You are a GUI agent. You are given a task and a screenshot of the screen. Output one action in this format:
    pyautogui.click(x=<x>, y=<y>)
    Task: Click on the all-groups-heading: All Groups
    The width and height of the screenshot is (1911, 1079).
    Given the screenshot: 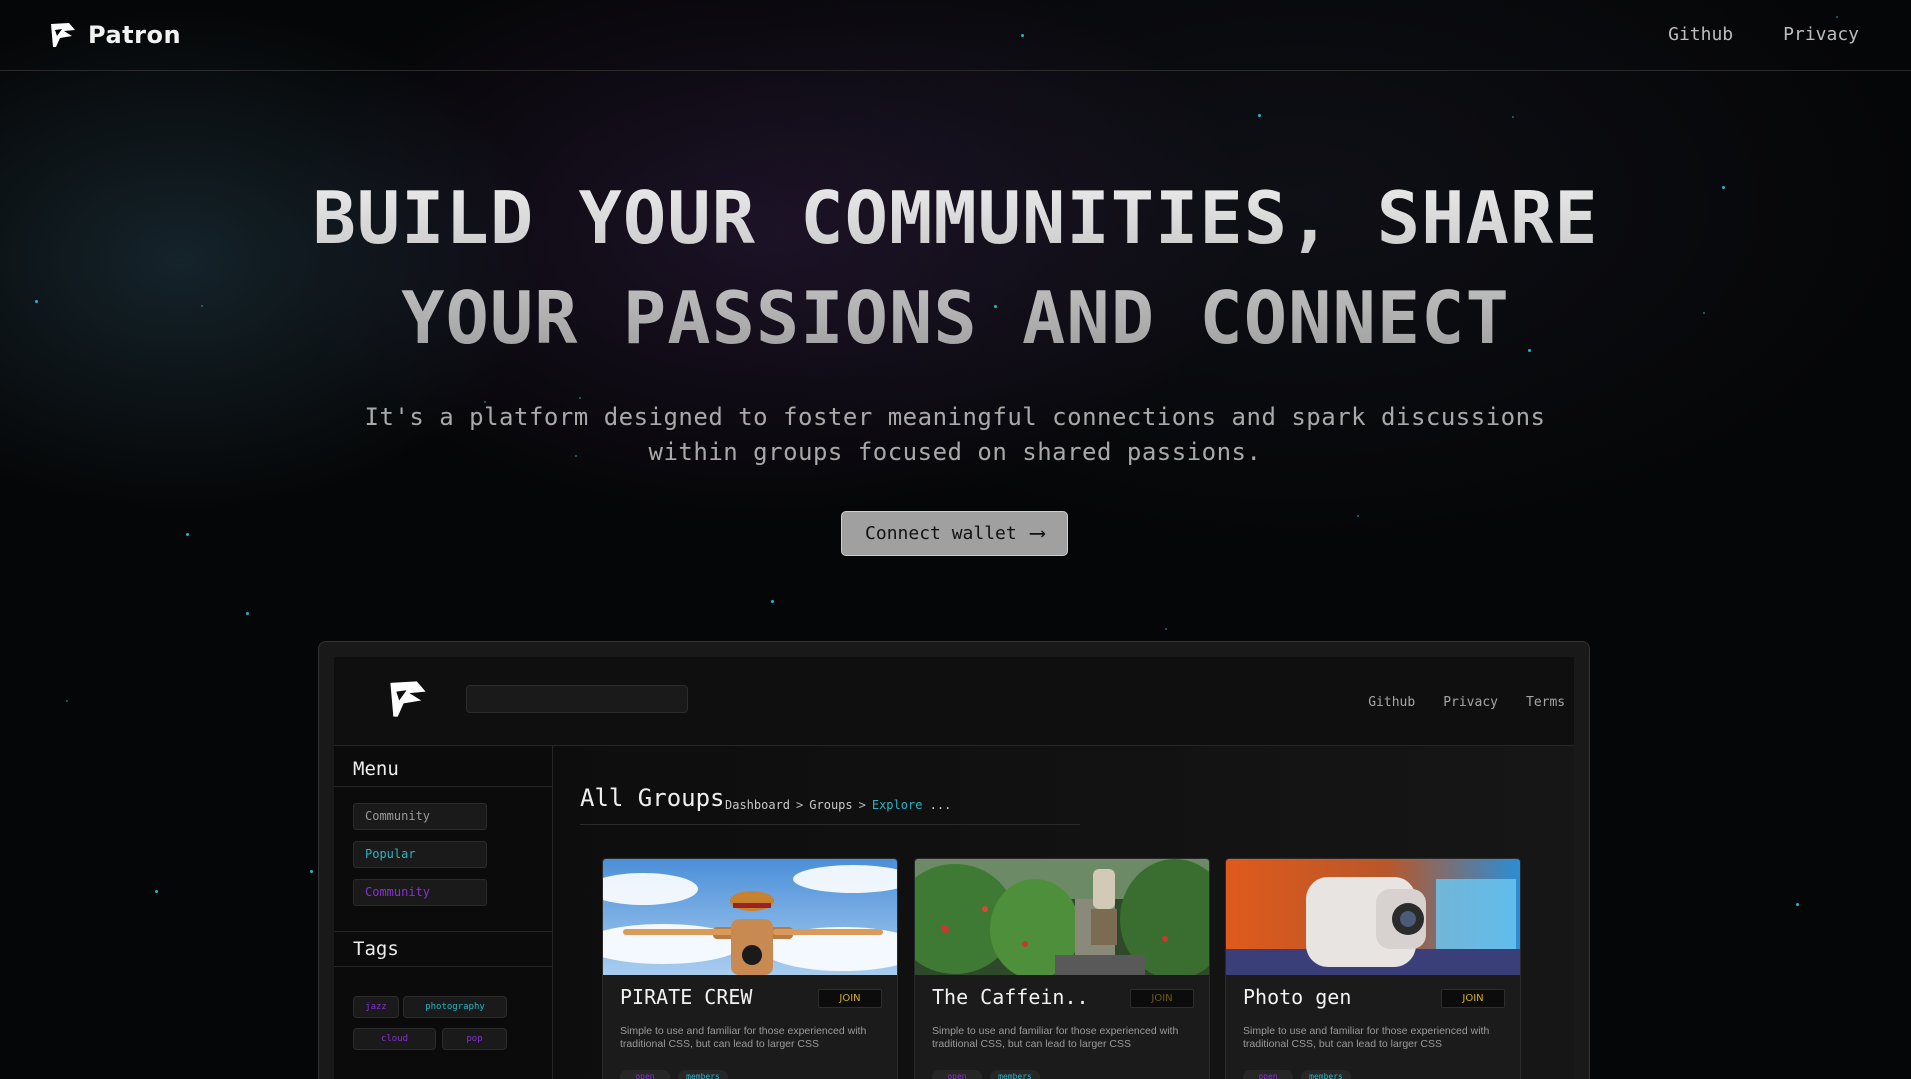 What is the action you would take?
    pyautogui.click(x=652, y=798)
    